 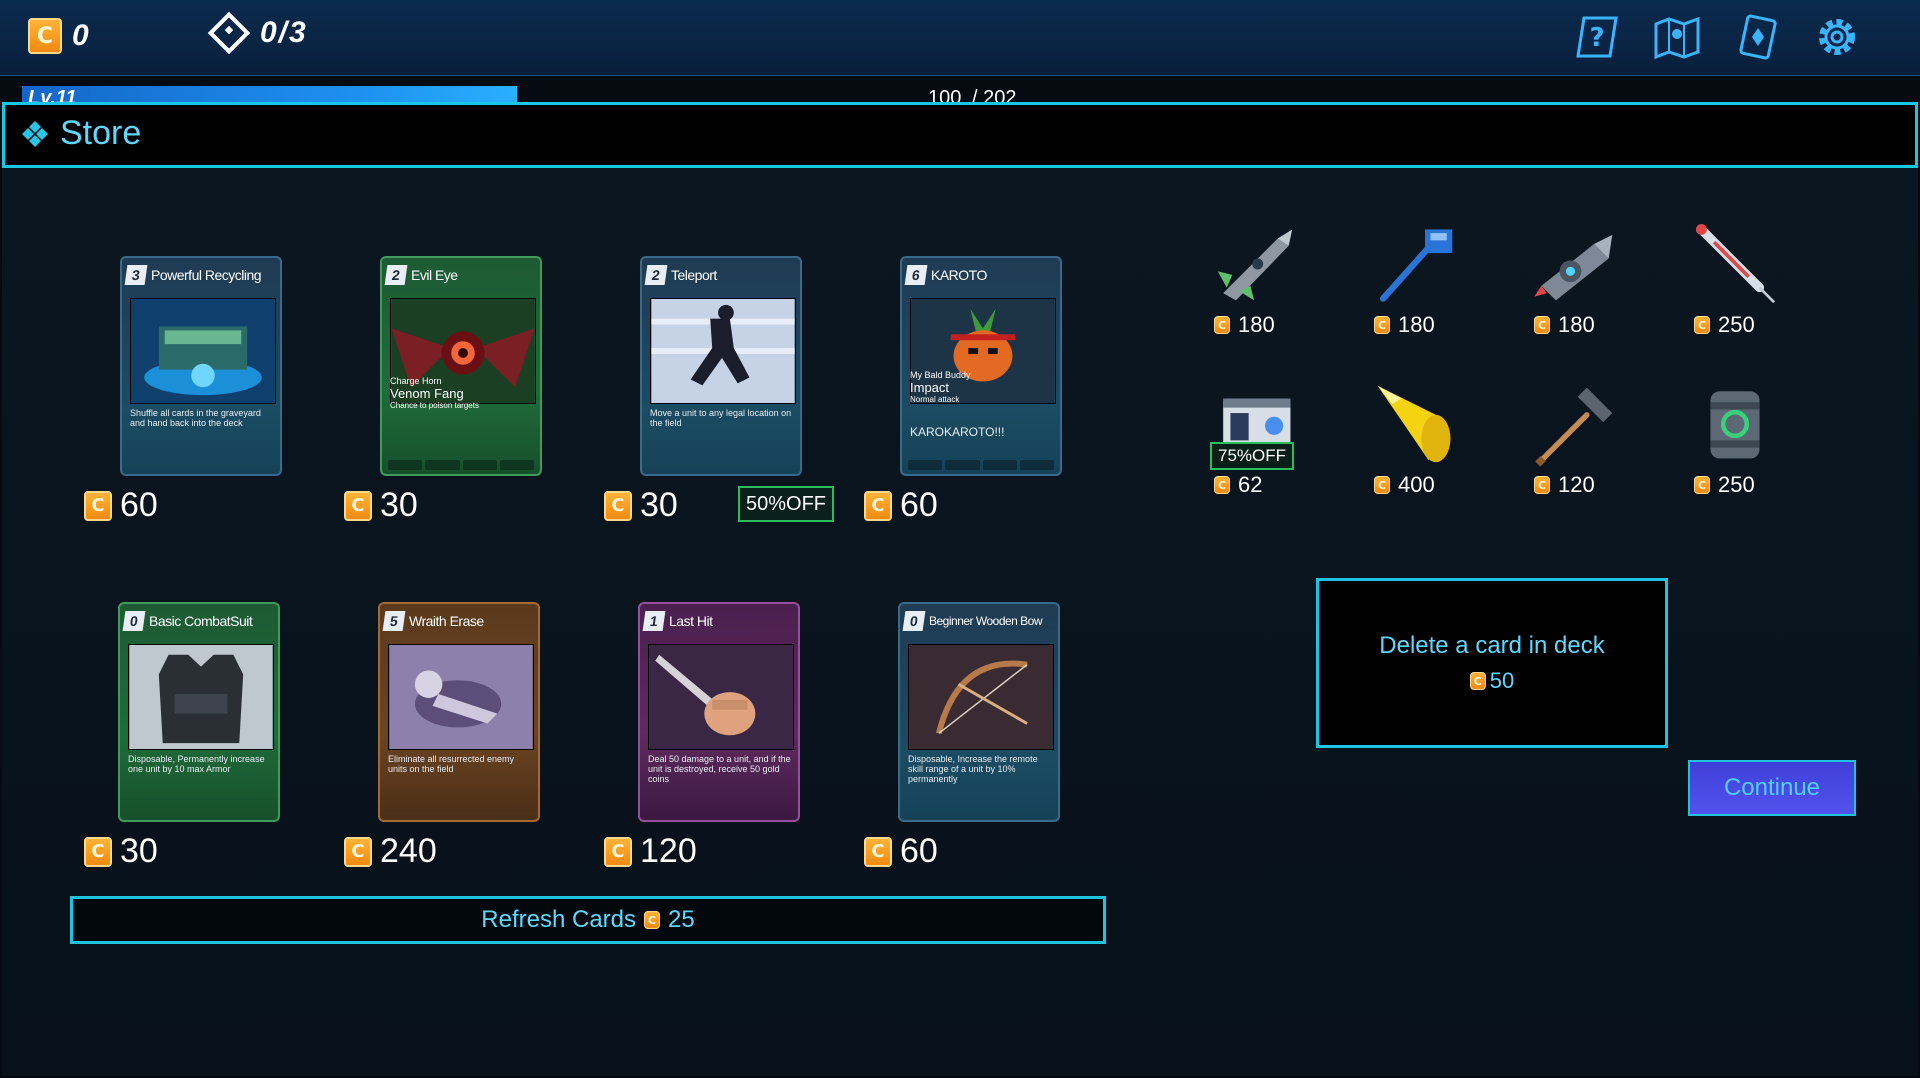 I want to click on stage-progress: 0/3, so click(x=257, y=33).